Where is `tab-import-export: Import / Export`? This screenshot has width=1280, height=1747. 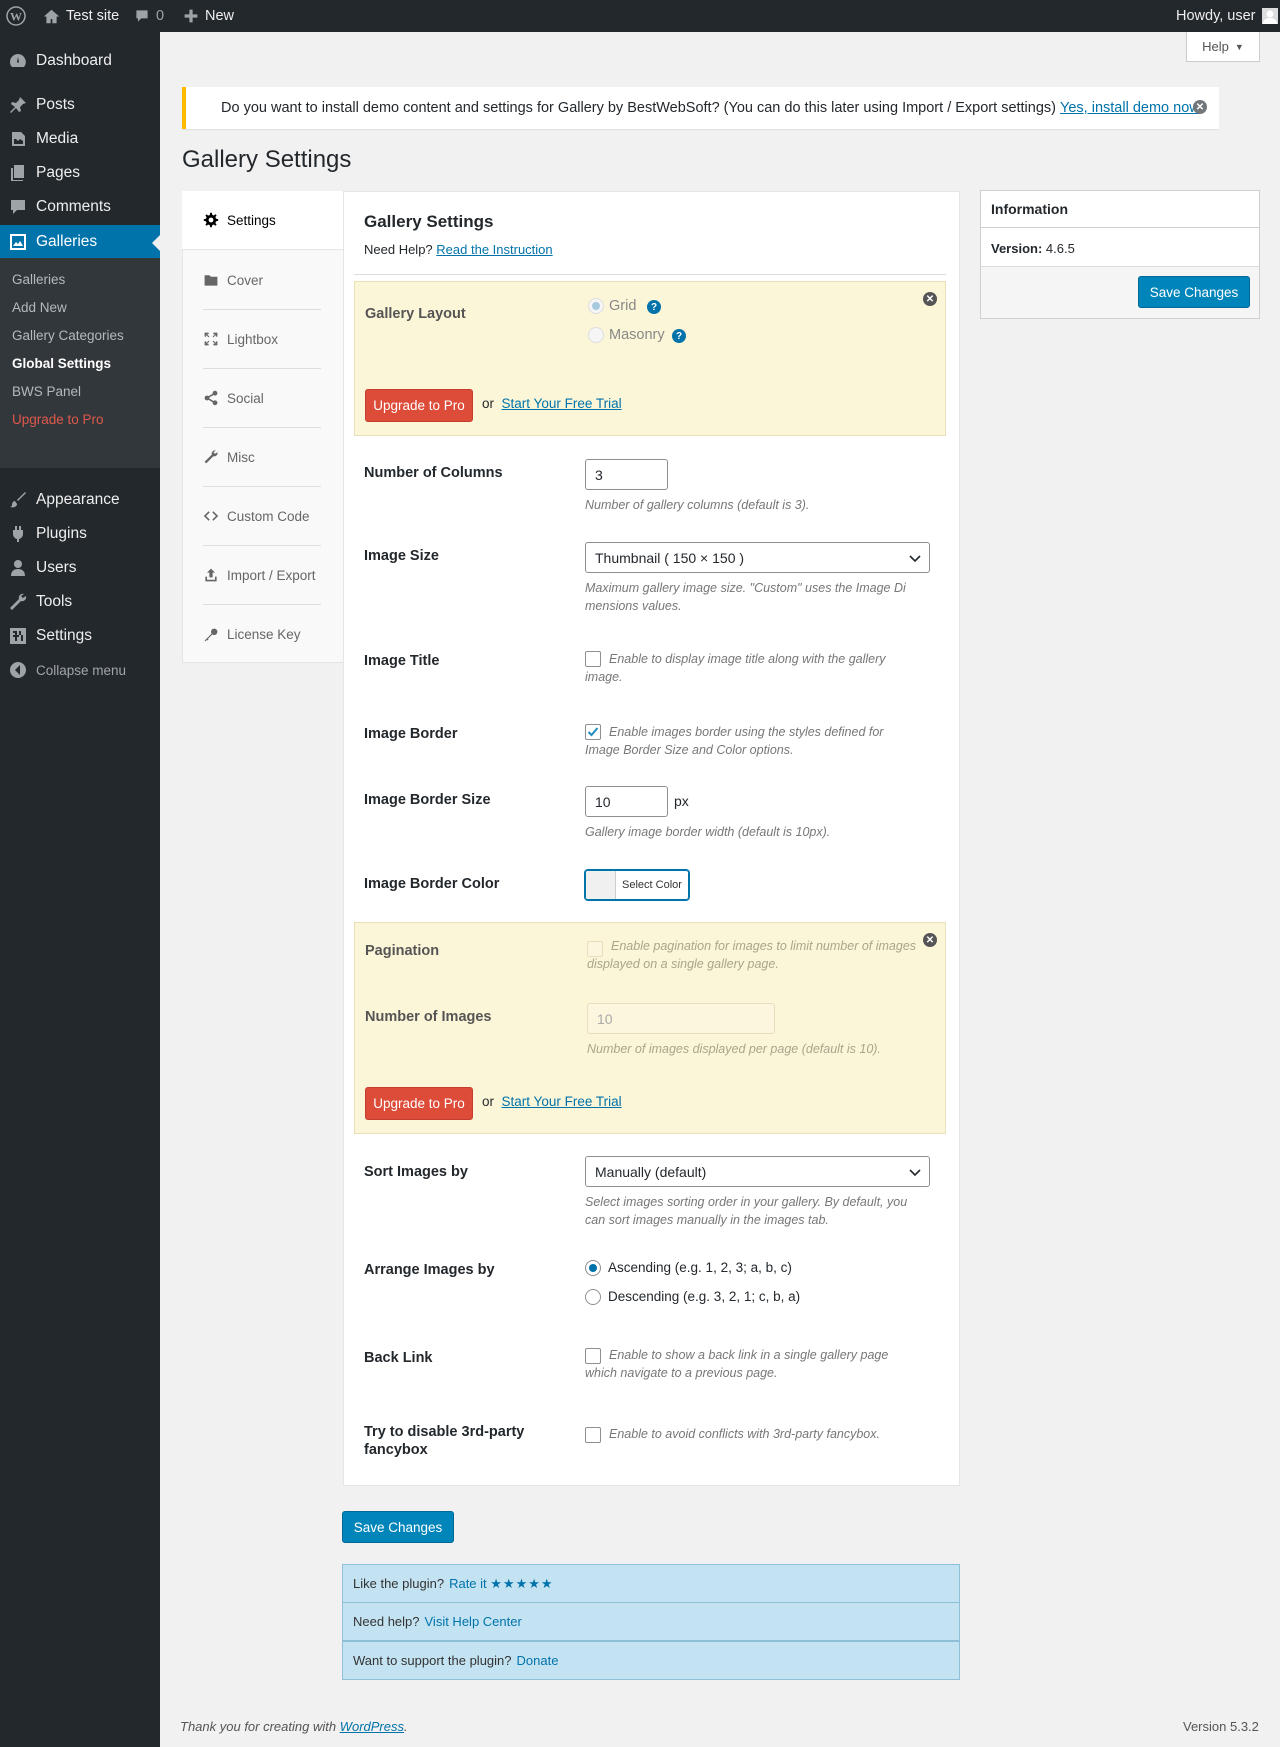
tab-import-export: Import / Export is located at coordinates (262, 575).